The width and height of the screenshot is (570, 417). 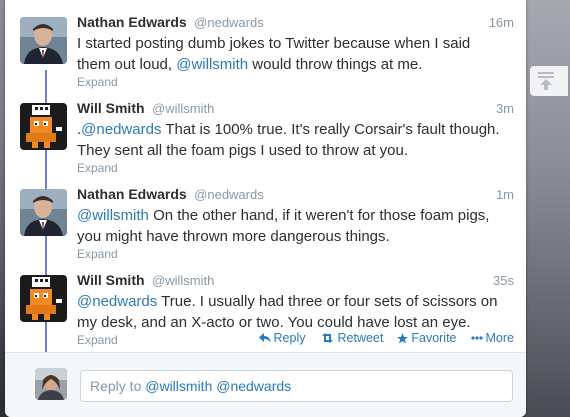 What do you see at coordinates (264, 338) in the screenshot?
I see `reply-icon` at bounding box center [264, 338].